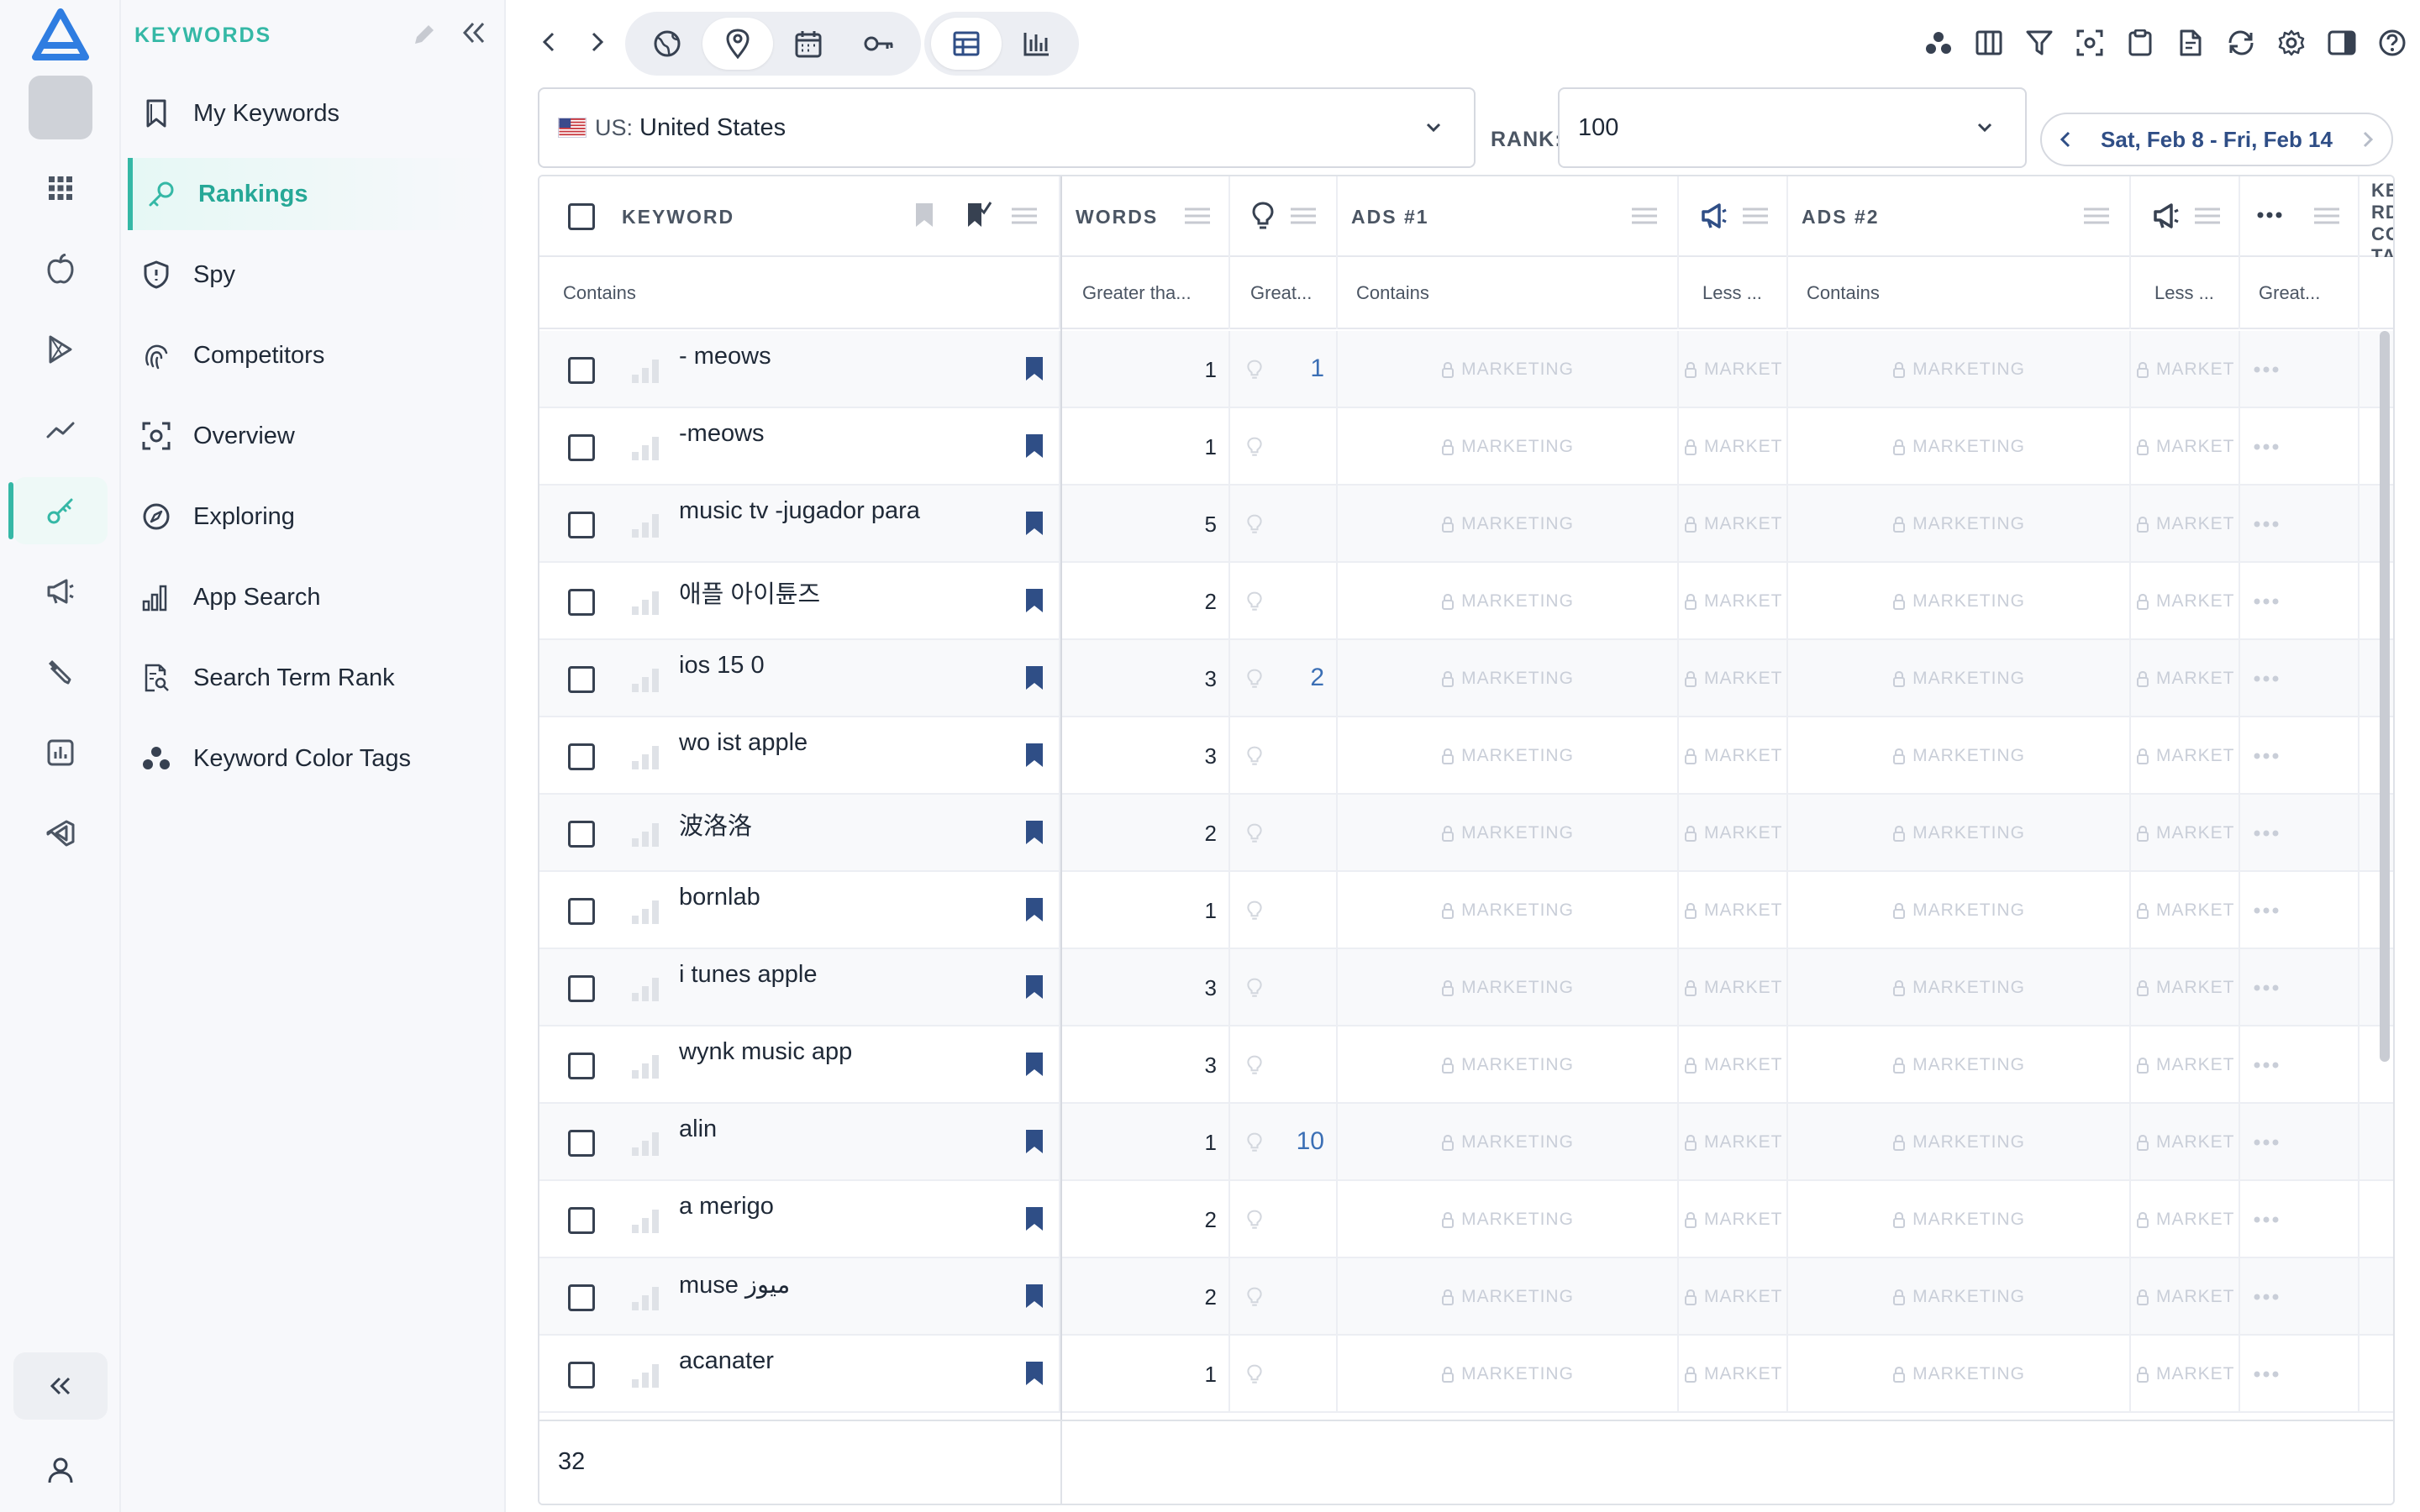  I want to click on rail-reports-icon, so click(60, 752).